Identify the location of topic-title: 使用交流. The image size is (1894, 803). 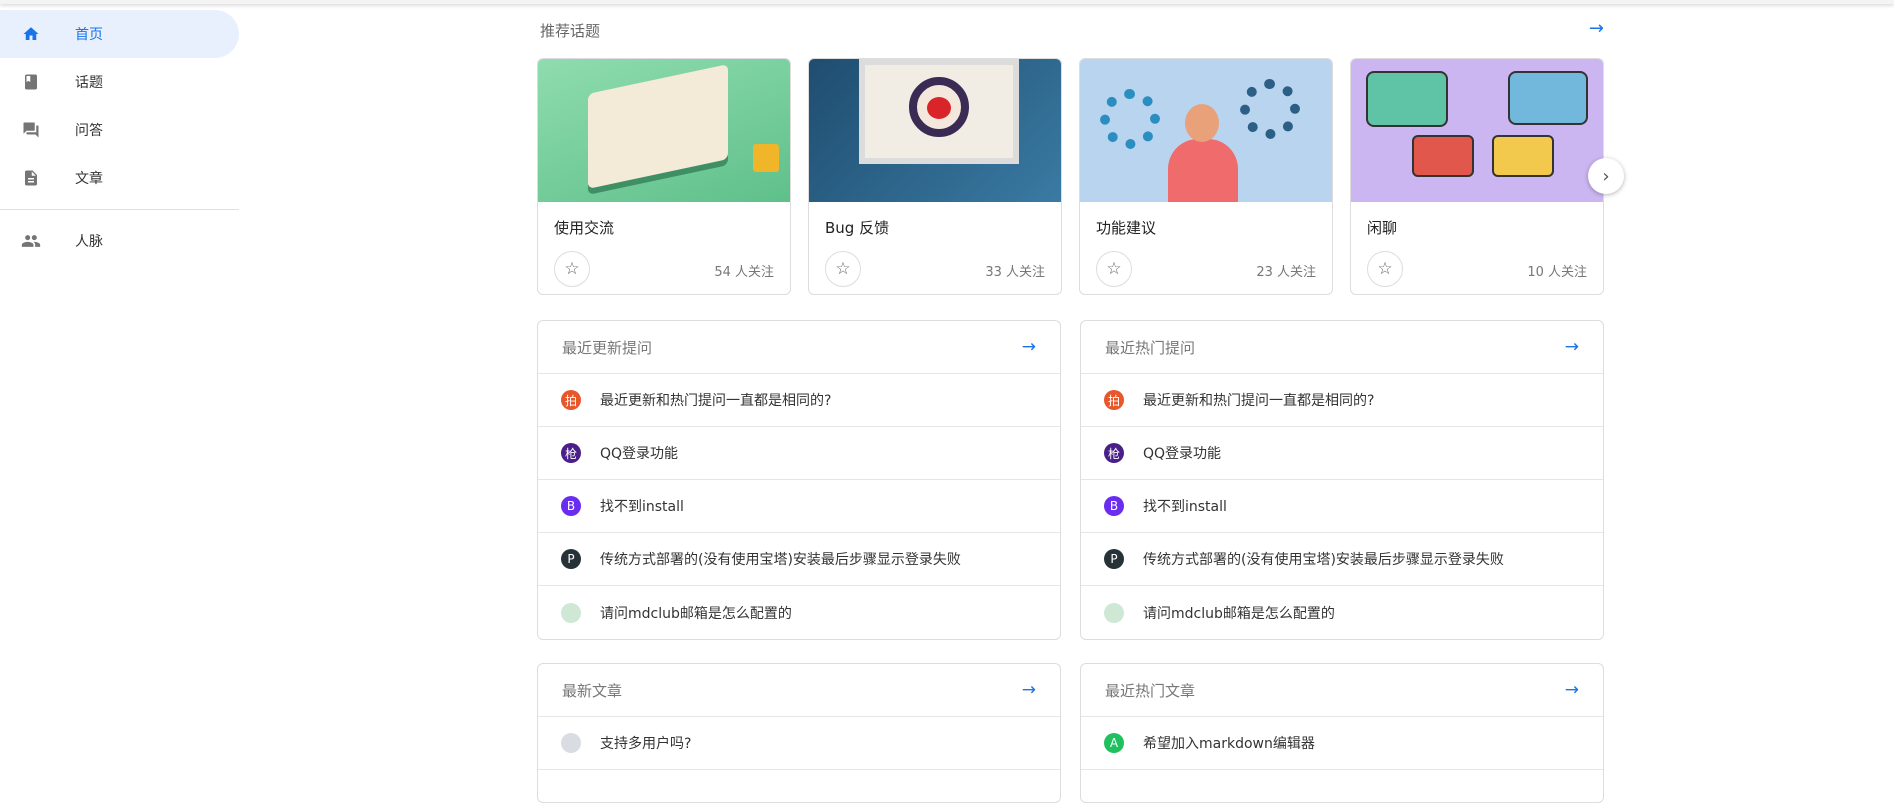
(584, 228).